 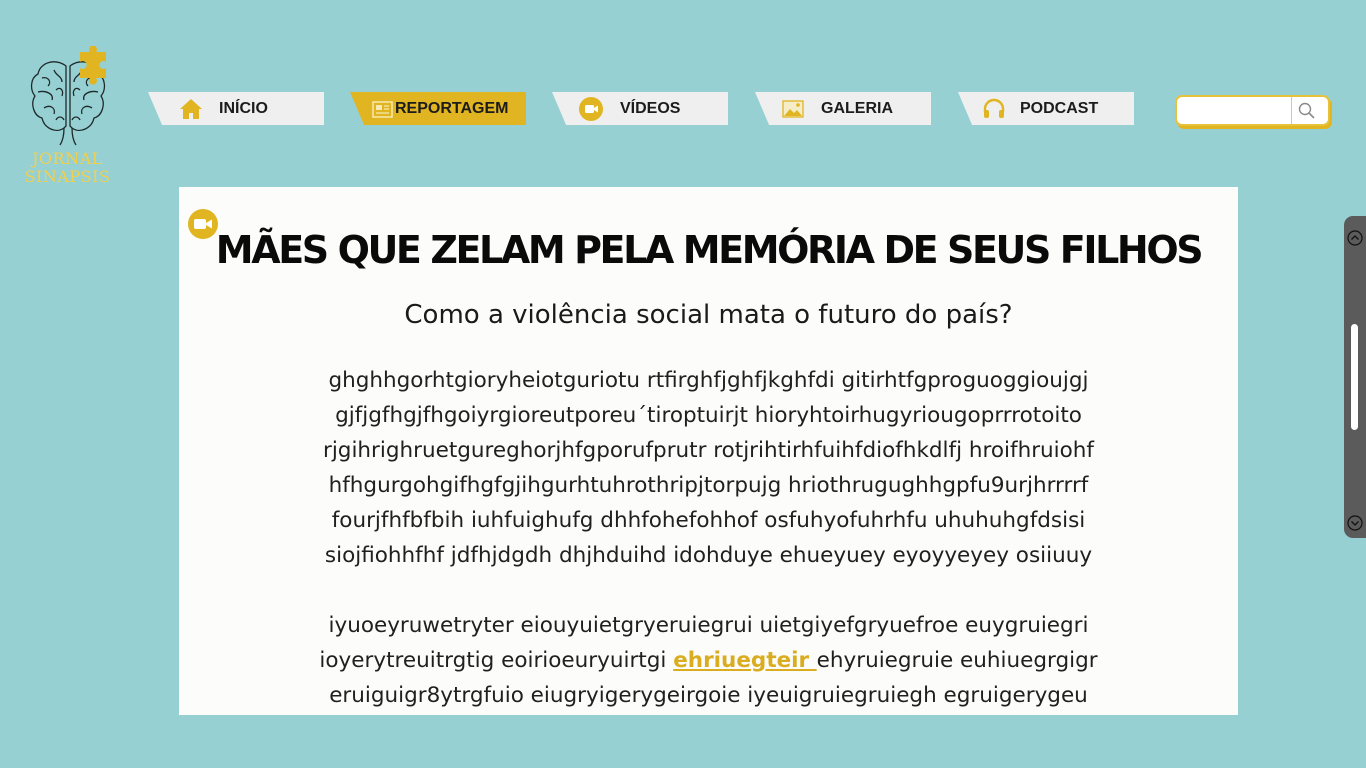 I want to click on scrollbar, so click(x=1355, y=377).